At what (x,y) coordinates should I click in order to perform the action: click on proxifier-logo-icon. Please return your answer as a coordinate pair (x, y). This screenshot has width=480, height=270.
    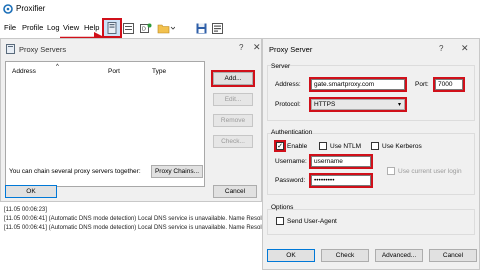
    Looking at the image, I should click on (8, 9).